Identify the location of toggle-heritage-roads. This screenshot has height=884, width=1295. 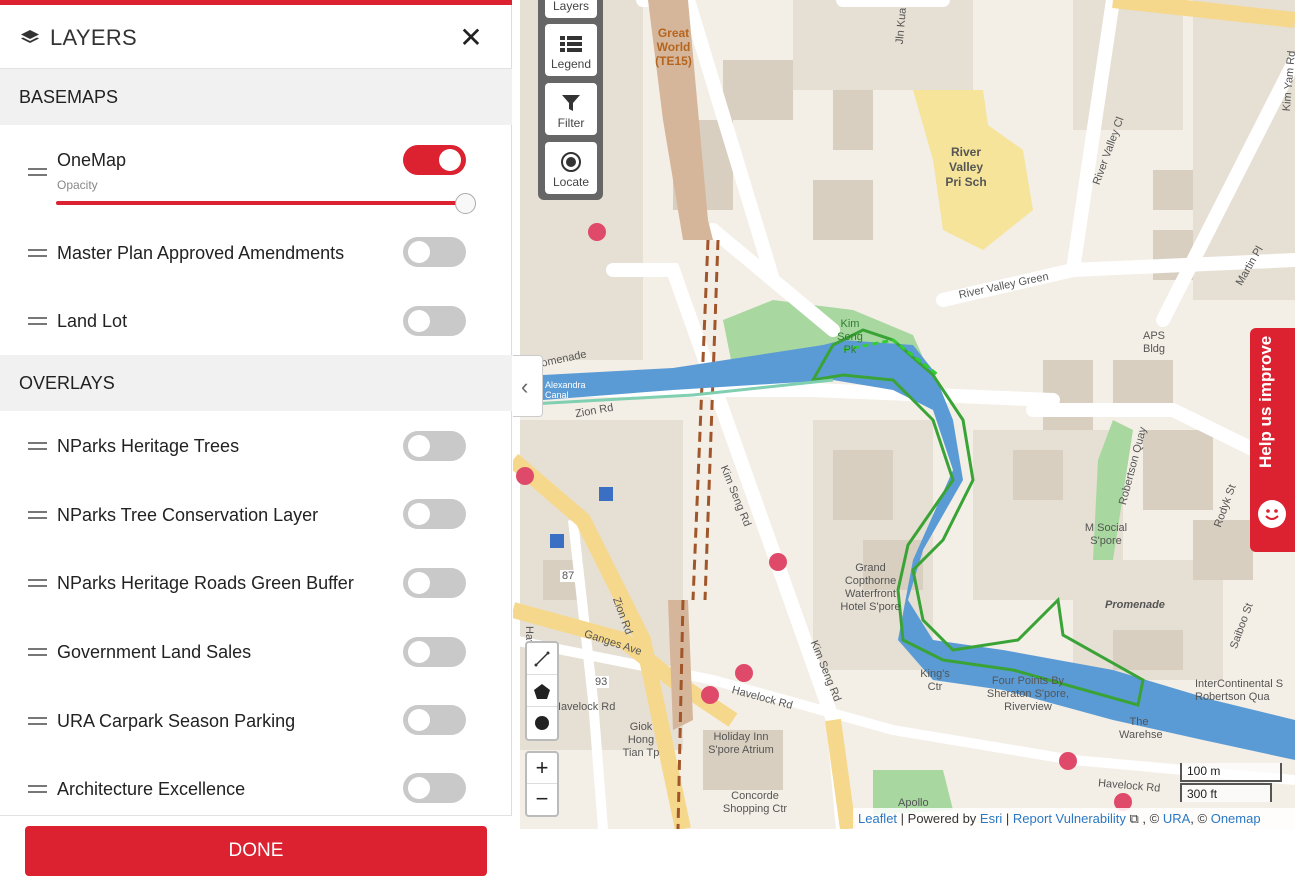
(434, 583).